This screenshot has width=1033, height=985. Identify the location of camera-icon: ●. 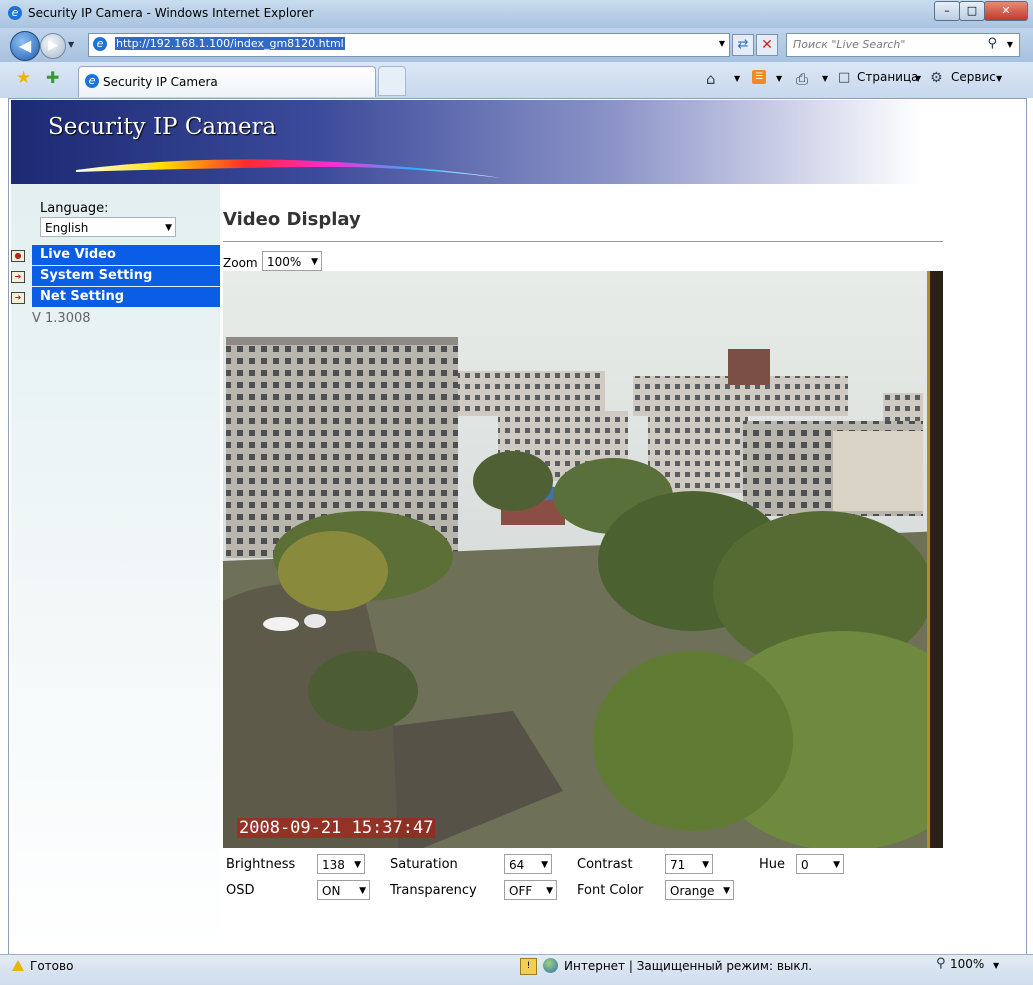
(18, 256).